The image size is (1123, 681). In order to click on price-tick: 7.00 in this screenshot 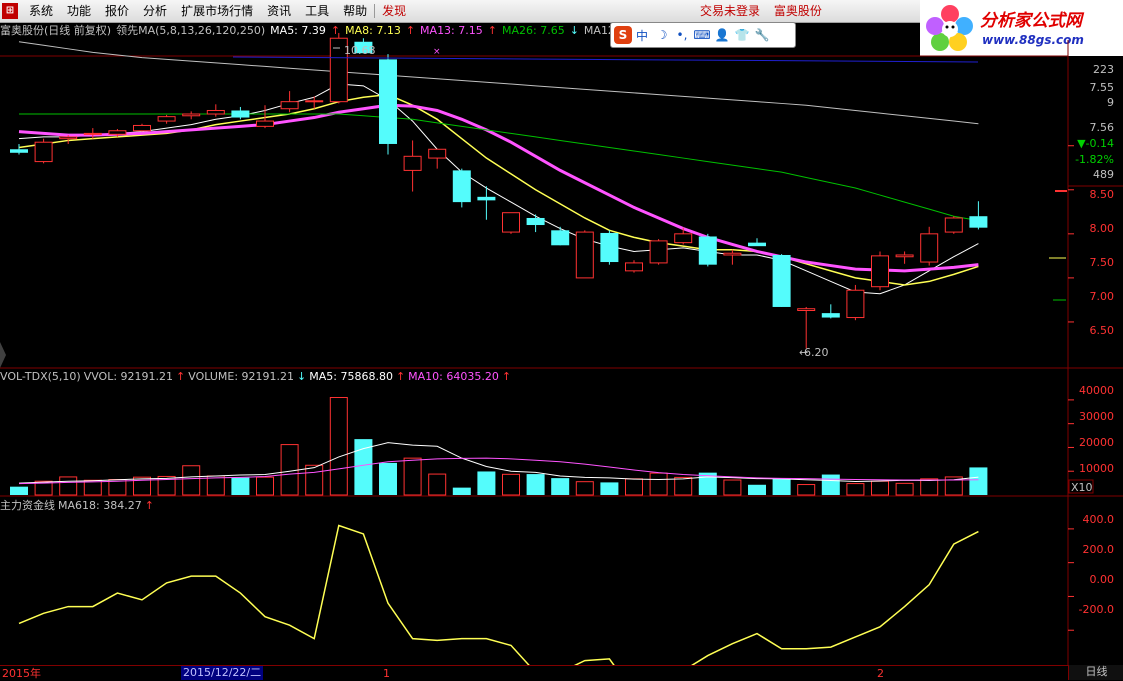, I will do `click(1102, 296)`.